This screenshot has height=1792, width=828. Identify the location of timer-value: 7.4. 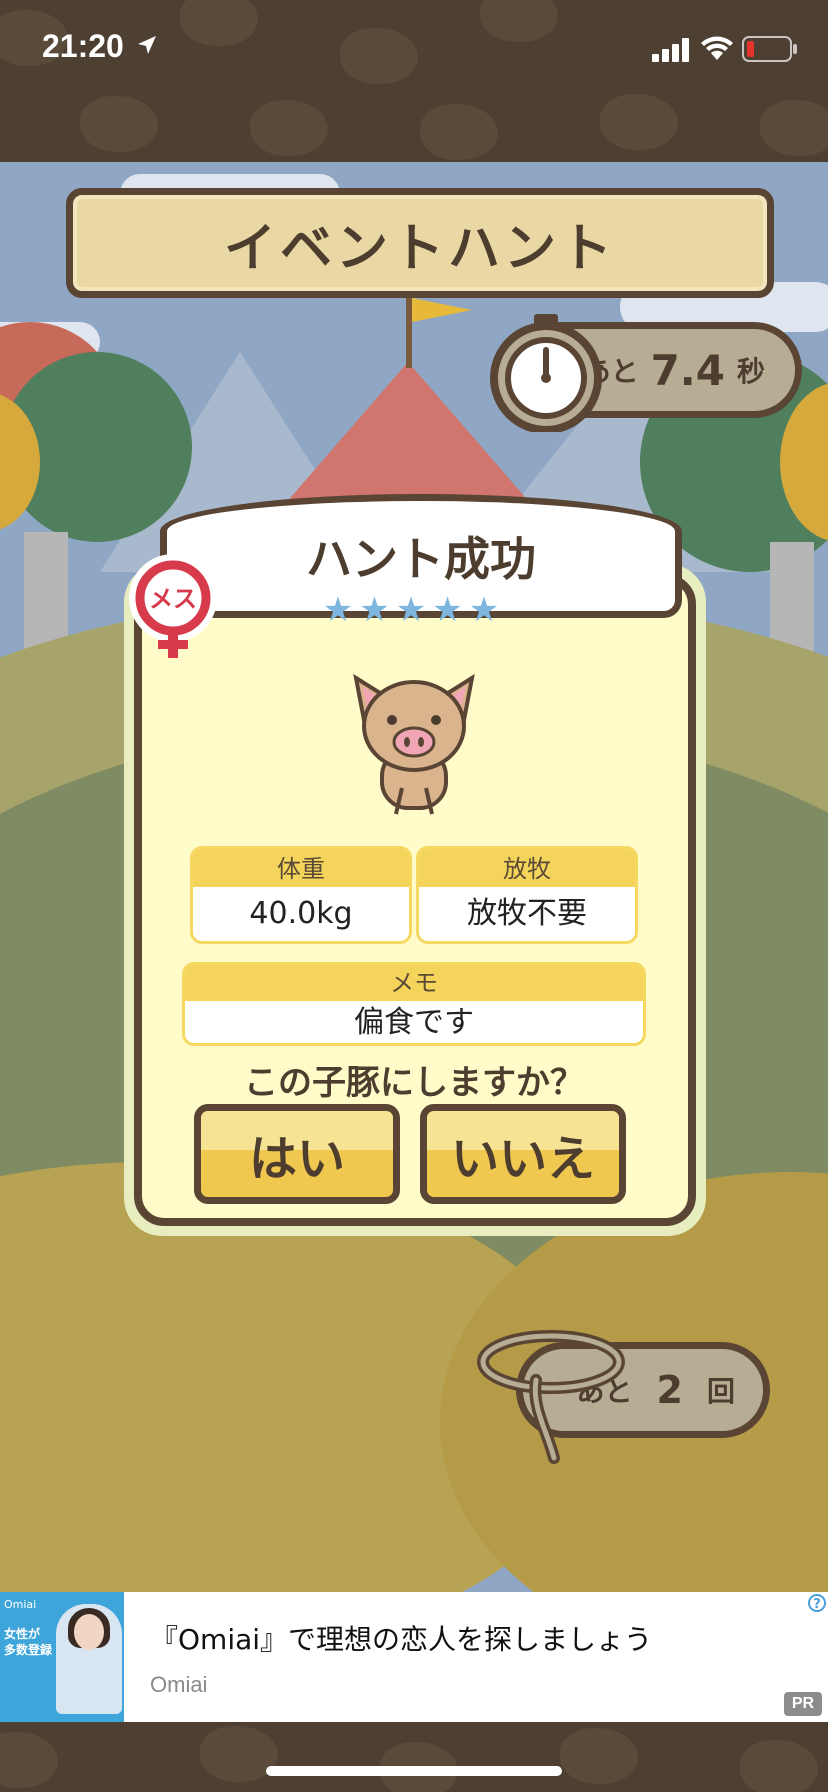
(687, 370).